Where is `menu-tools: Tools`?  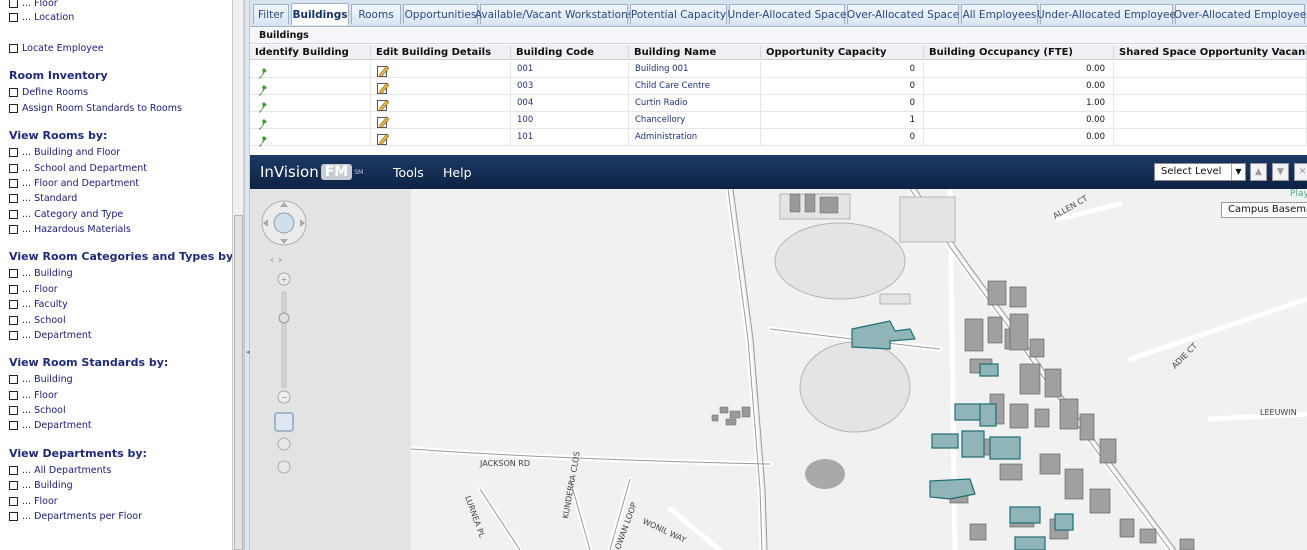
menu-tools: Tools is located at coordinates (408, 172).